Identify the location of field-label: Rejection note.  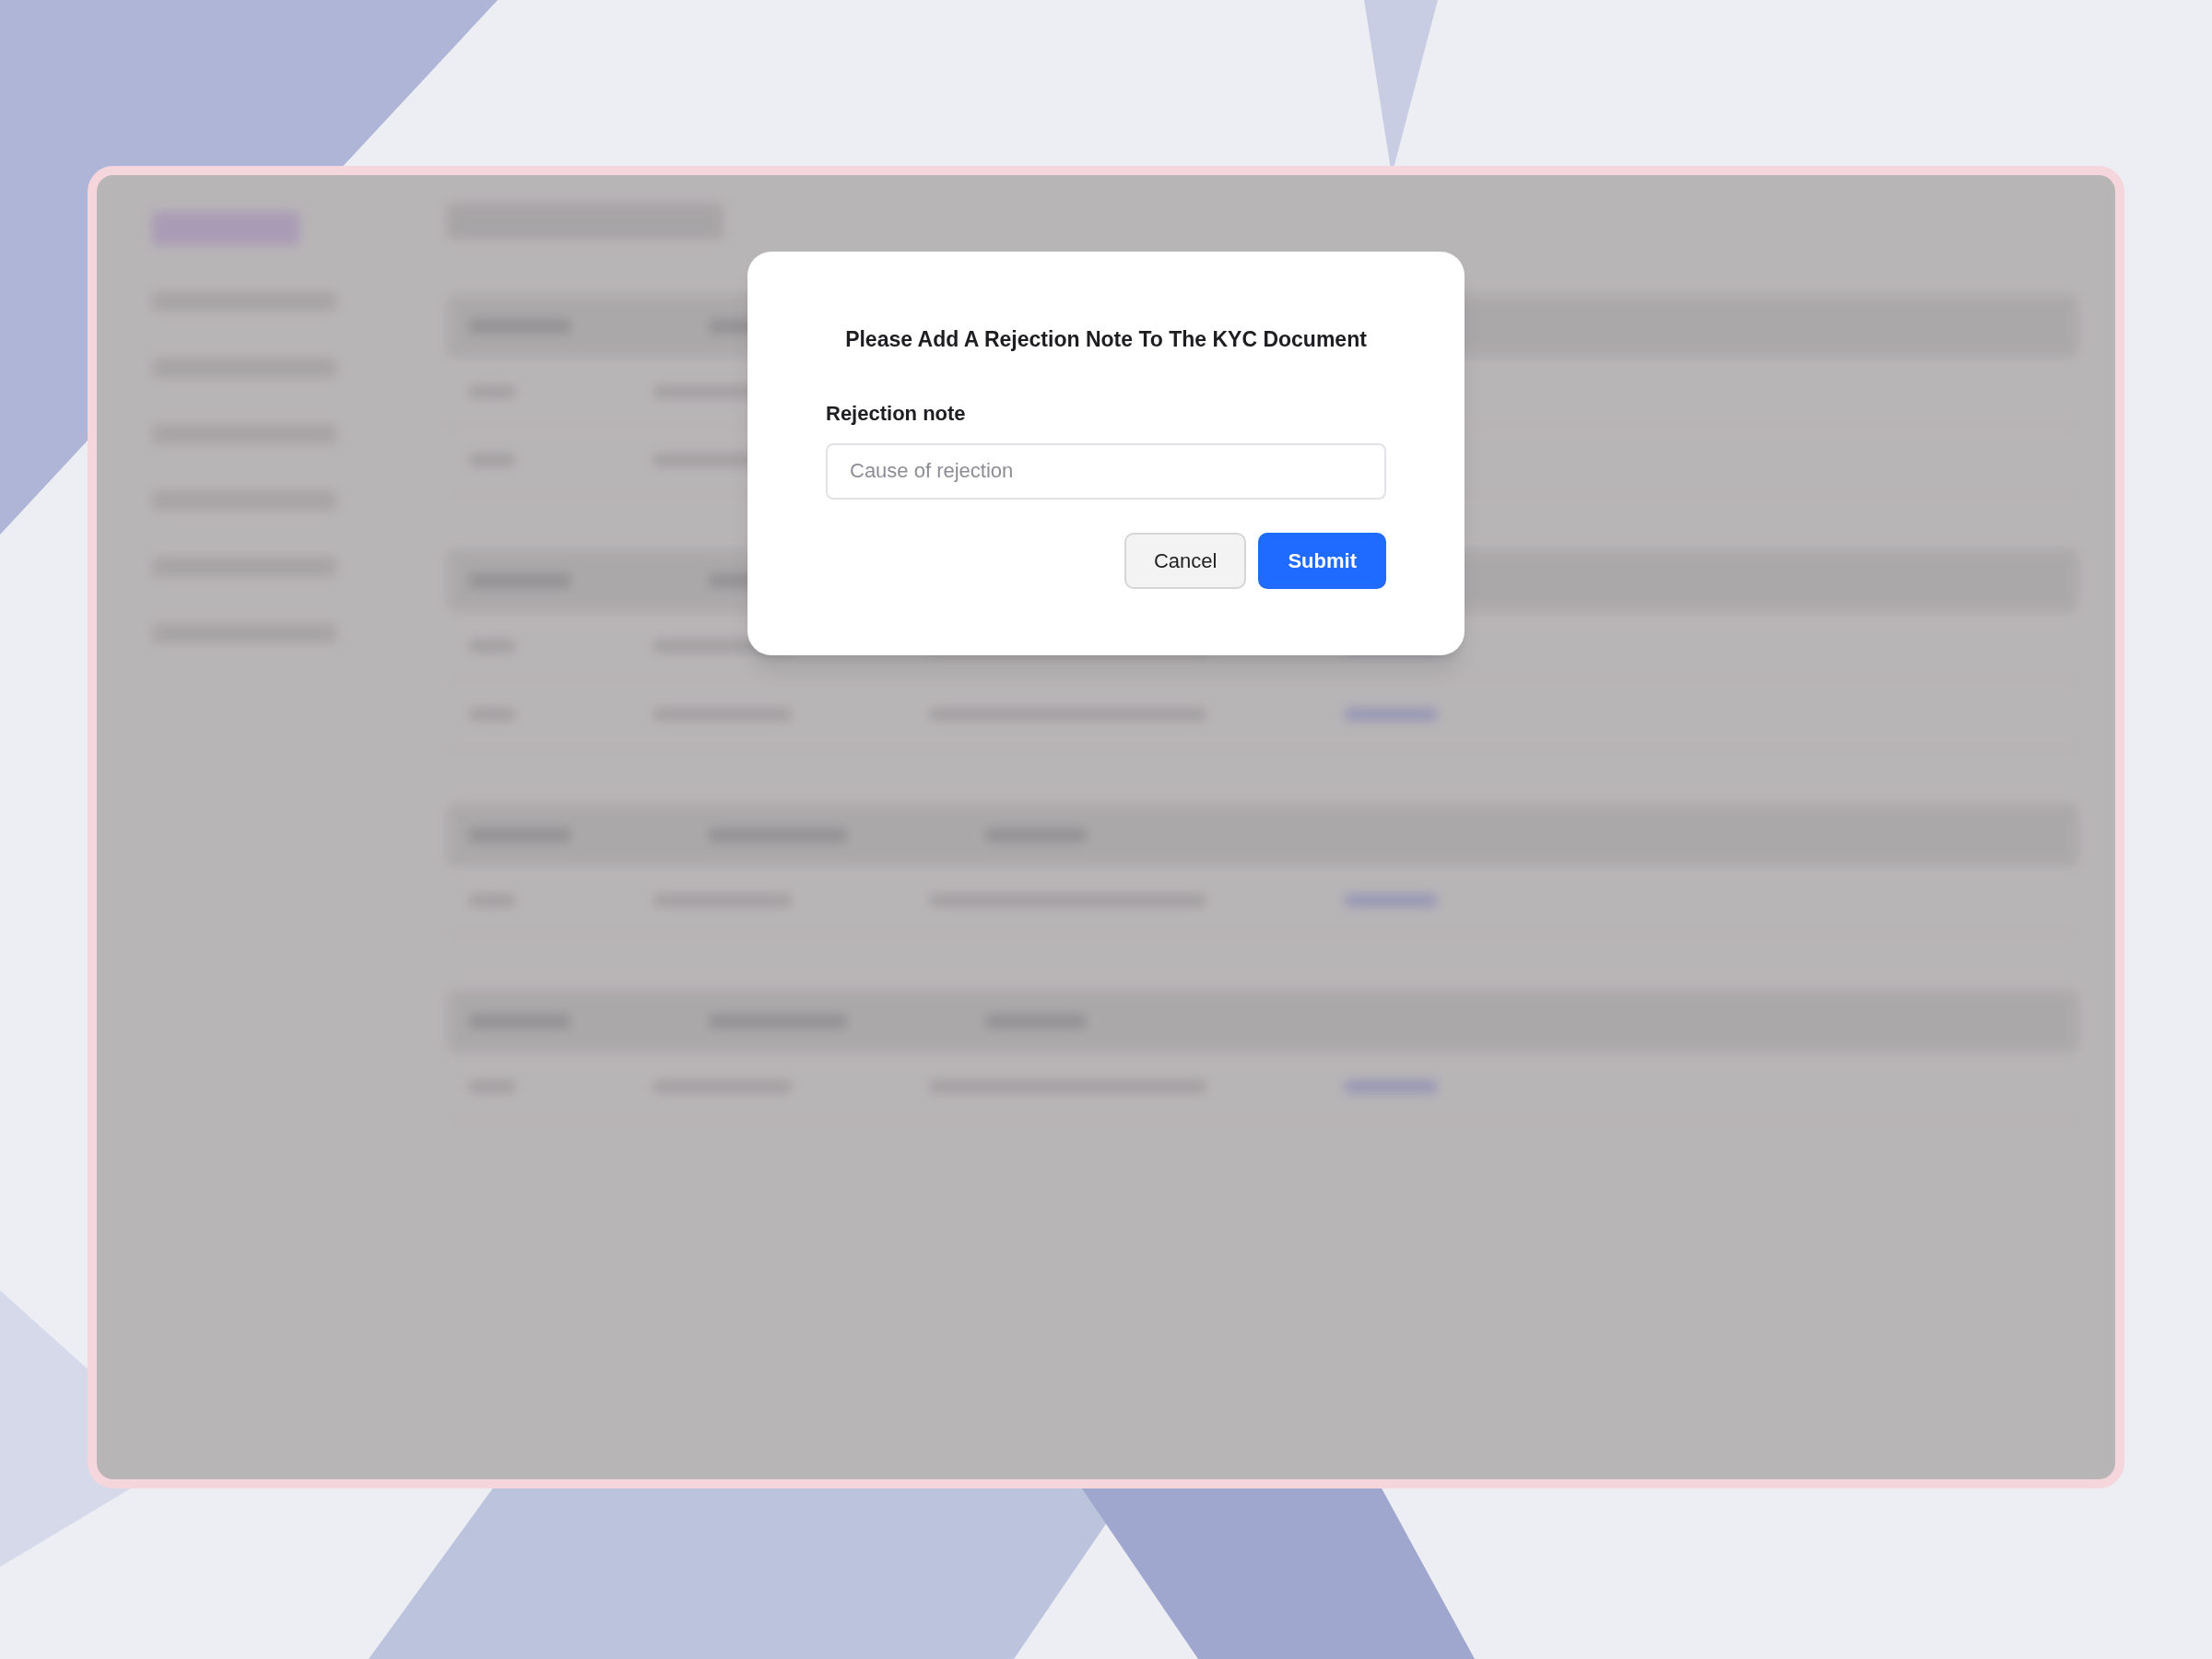
(896, 413).